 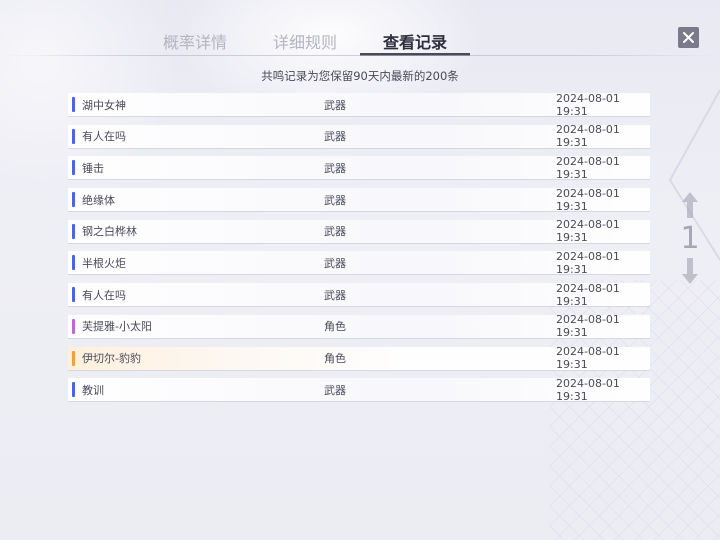 I want to click on pagination: 1, so click(x=690, y=244).